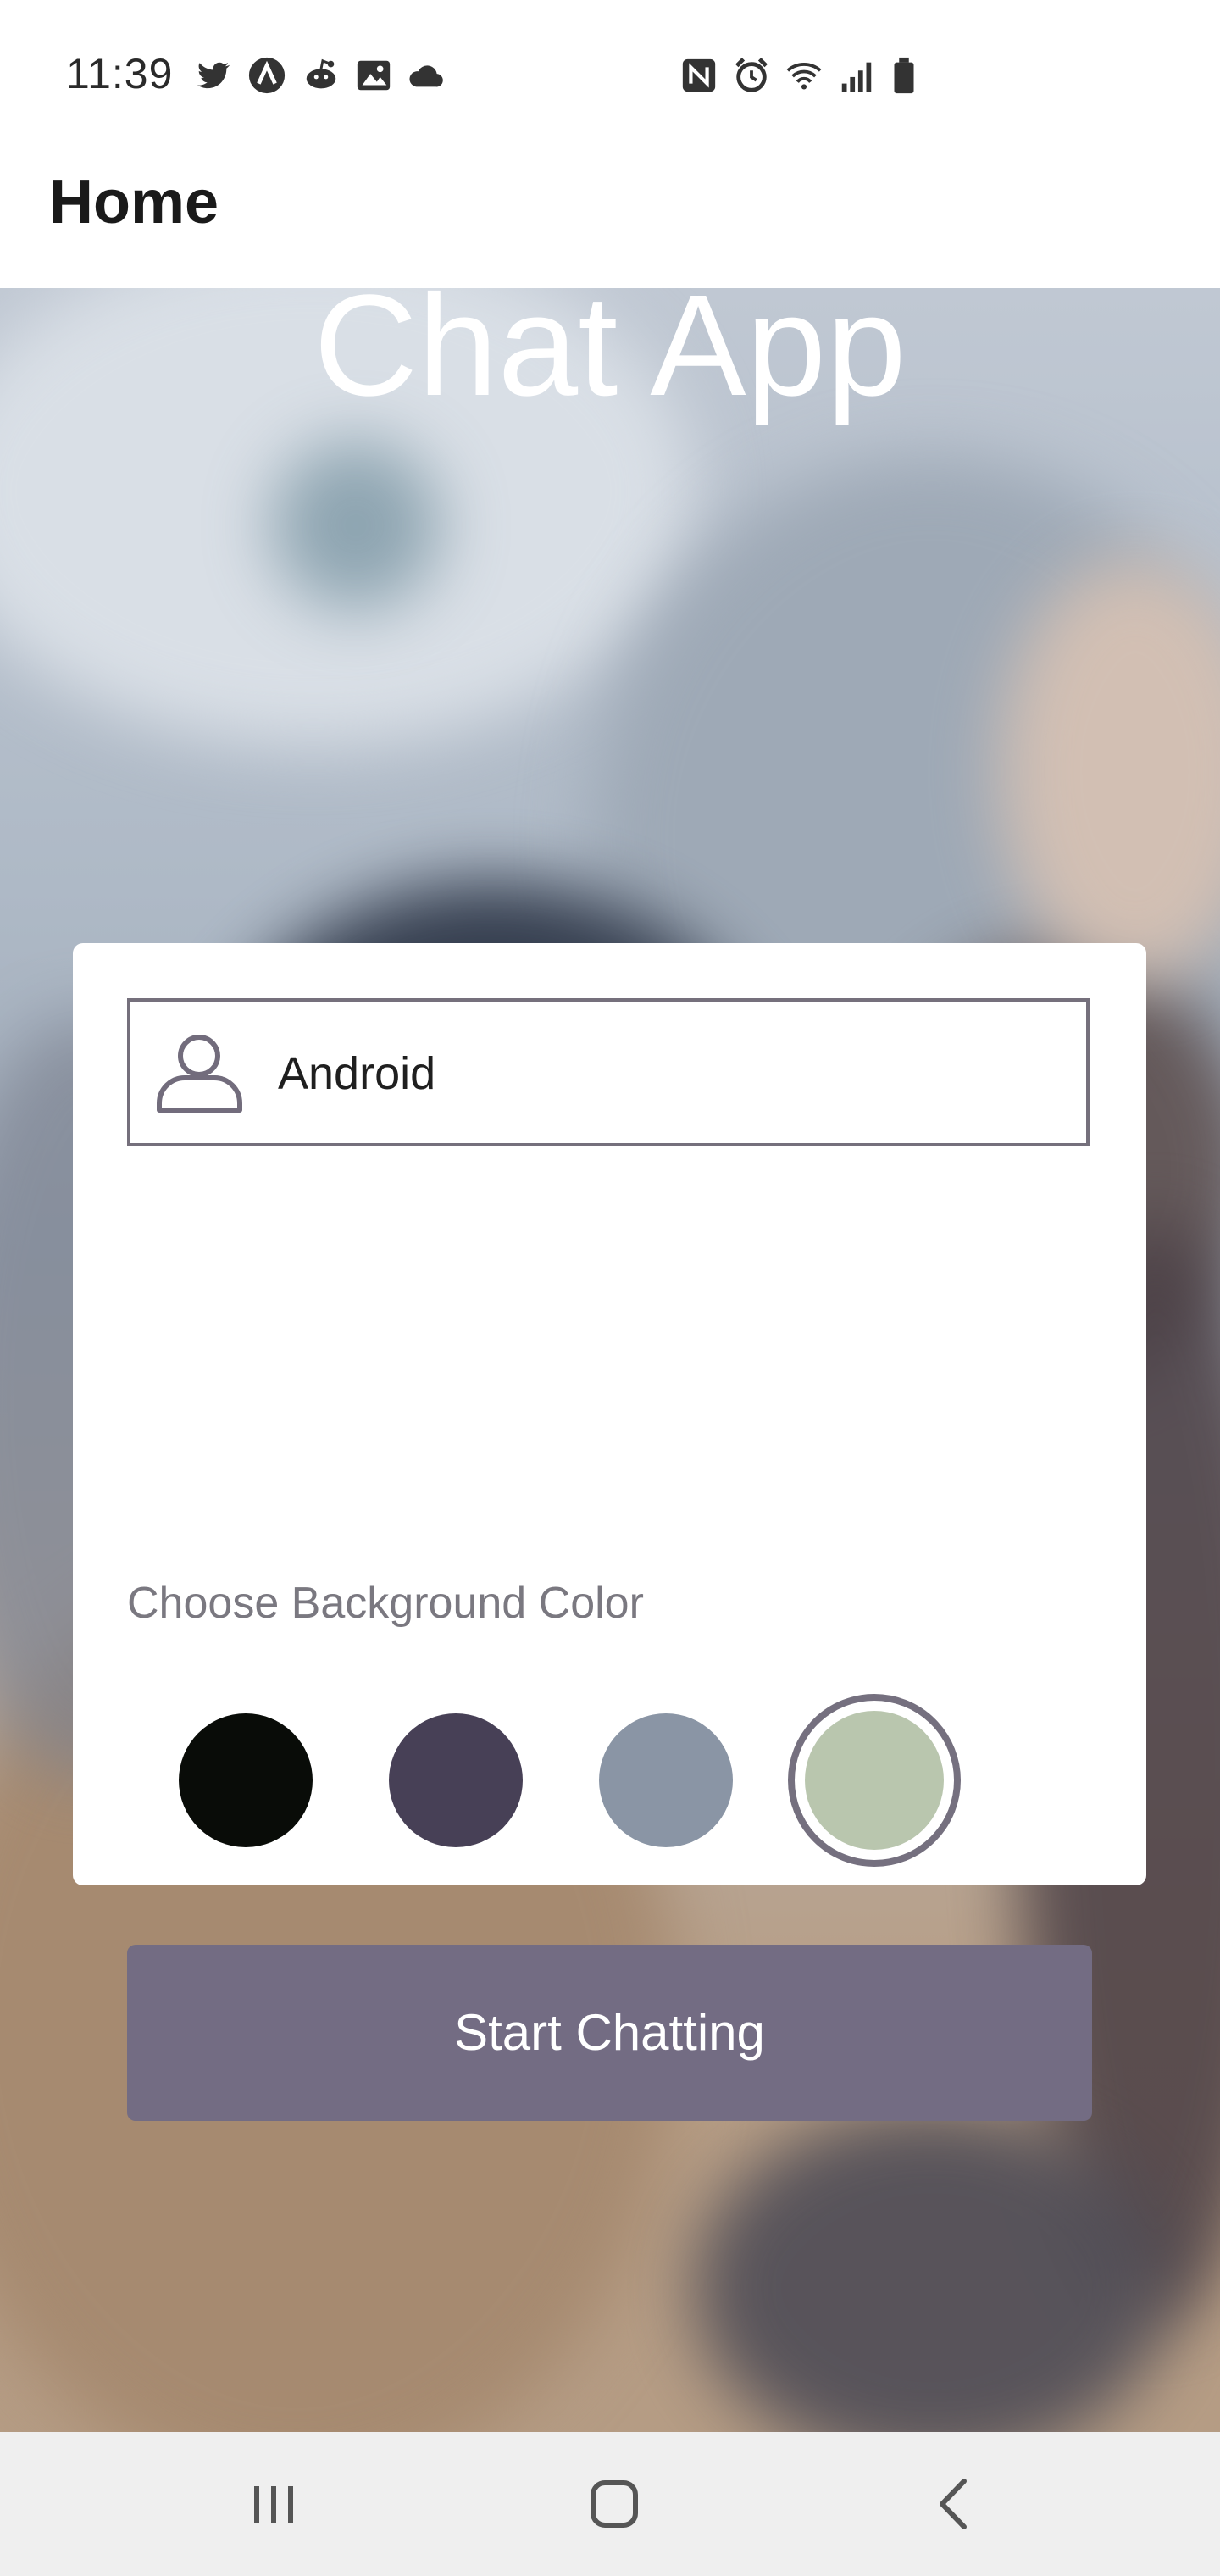  Describe the element at coordinates (199, 1074) in the screenshot. I see `person-icon` at that location.